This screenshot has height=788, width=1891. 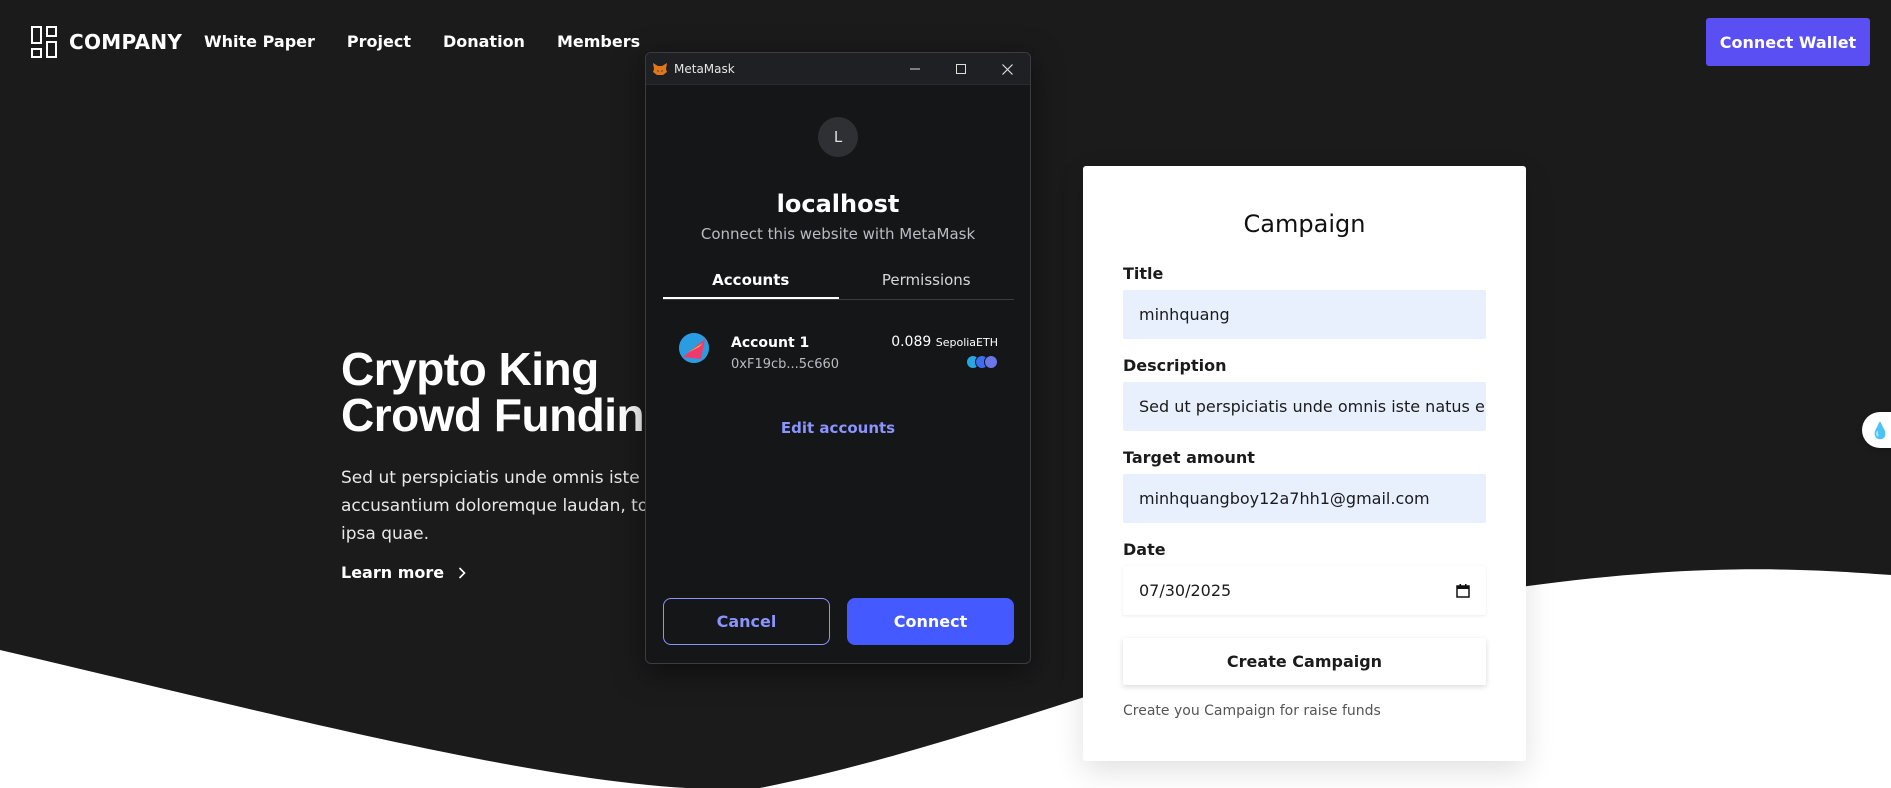 What do you see at coordinates (1189, 457) in the screenshot?
I see `target-amount-label: Target amount` at bounding box center [1189, 457].